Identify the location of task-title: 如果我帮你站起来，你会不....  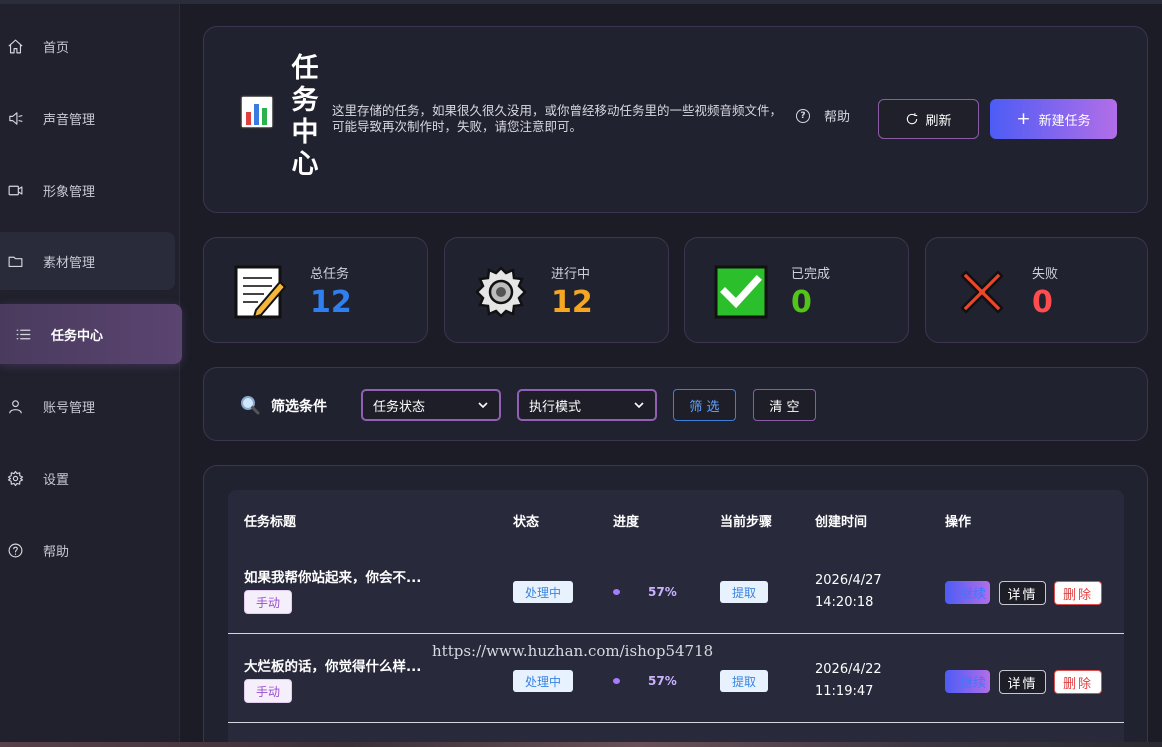
(333, 578).